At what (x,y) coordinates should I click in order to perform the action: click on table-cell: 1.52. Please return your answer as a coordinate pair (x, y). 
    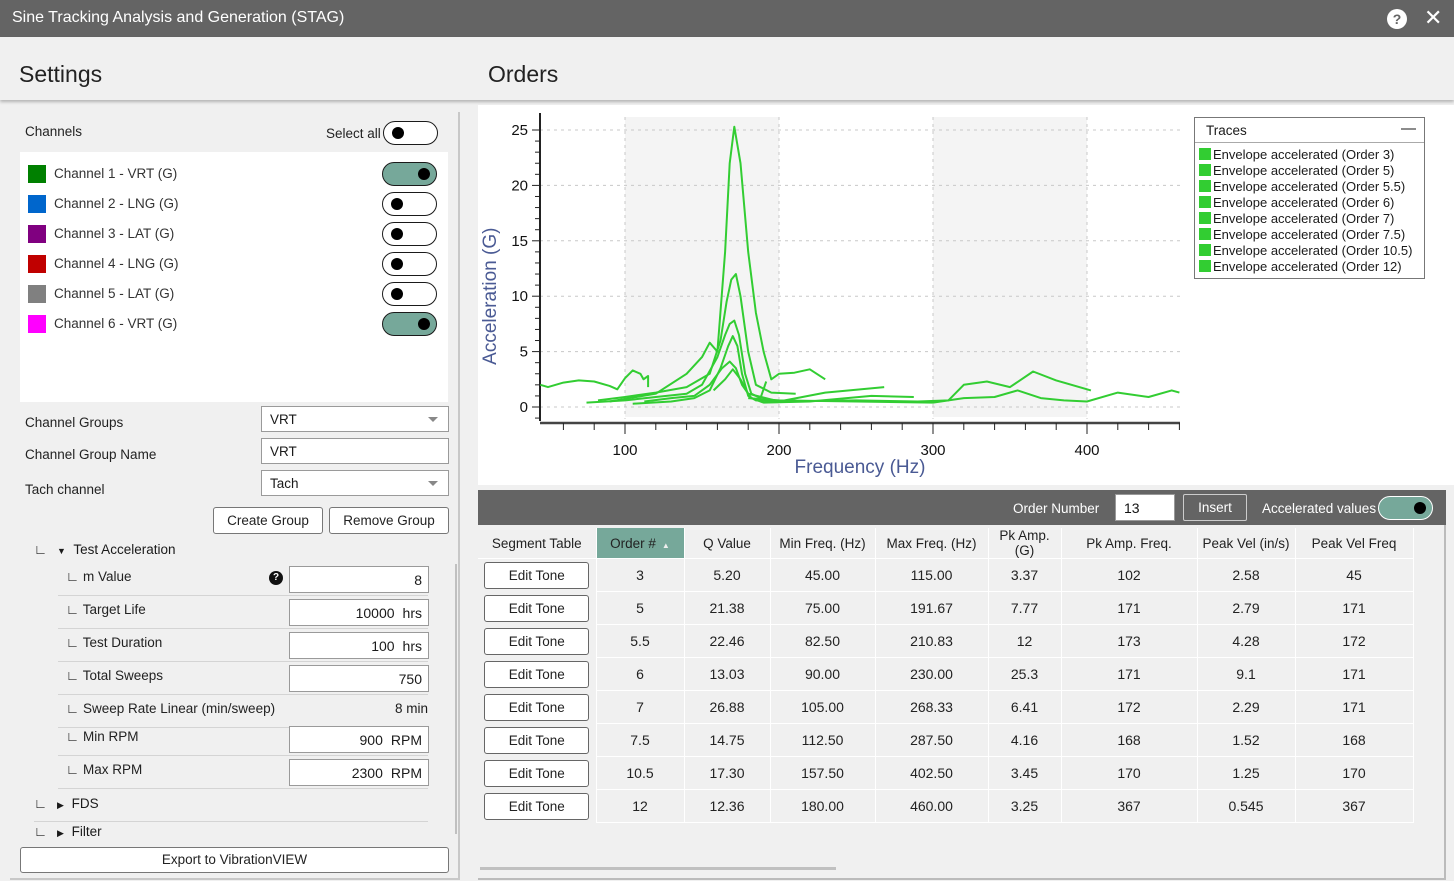
    Looking at the image, I should click on (1246, 740).